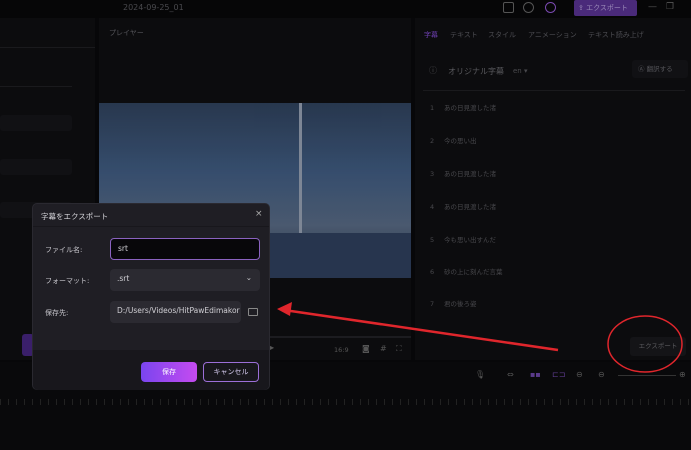 This screenshot has height=450, width=691. Describe the element at coordinates (284, 309) in the screenshot. I see `arrow-head` at that location.